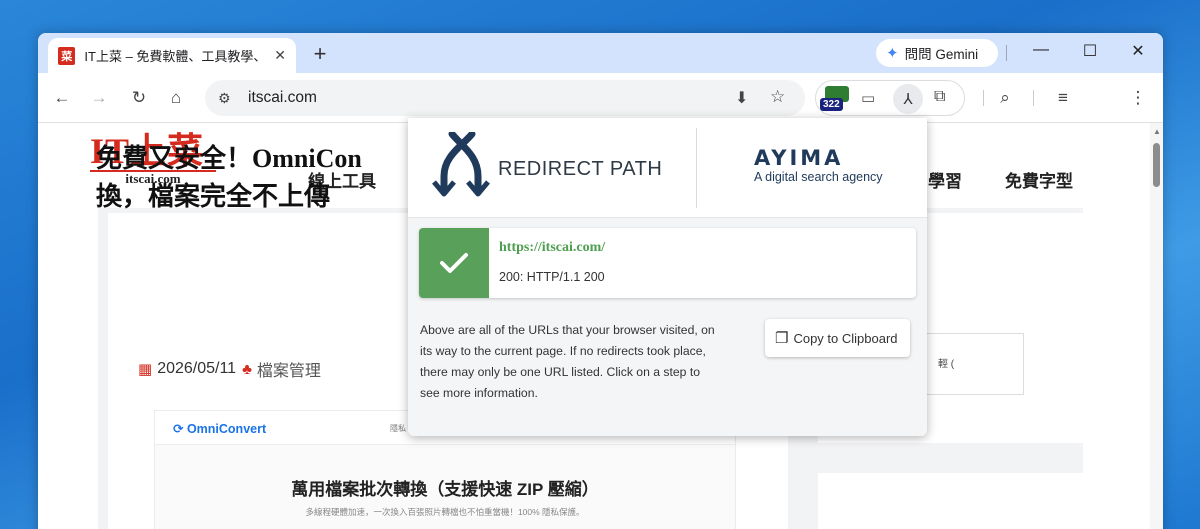  Describe the element at coordinates (890, 98) in the screenshot. I see `extensions-group: 322 ▭ ⅄ ⧉` at that location.